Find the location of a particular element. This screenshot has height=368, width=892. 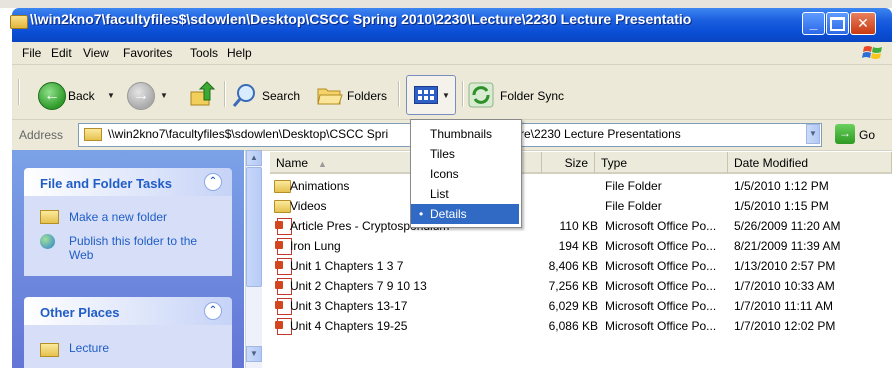

publish-web-icon is located at coordinates (47, 241).